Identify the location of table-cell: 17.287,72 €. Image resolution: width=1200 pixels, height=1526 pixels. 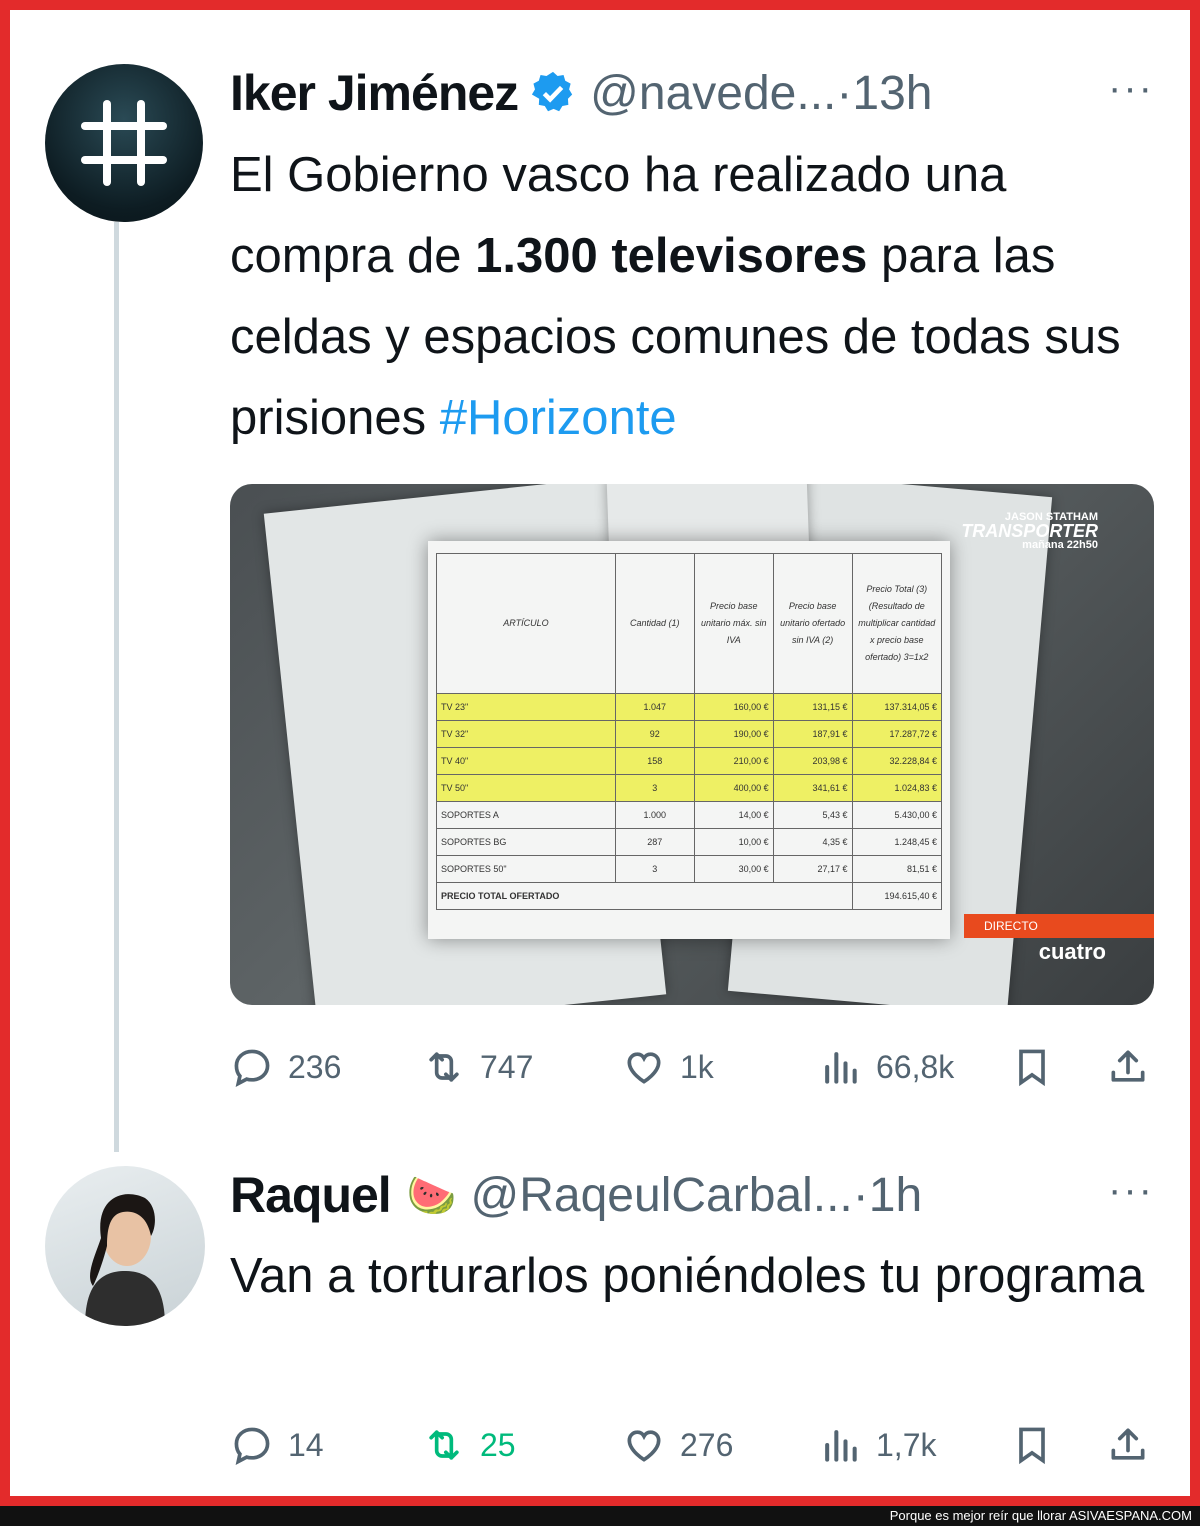
(897, 734).